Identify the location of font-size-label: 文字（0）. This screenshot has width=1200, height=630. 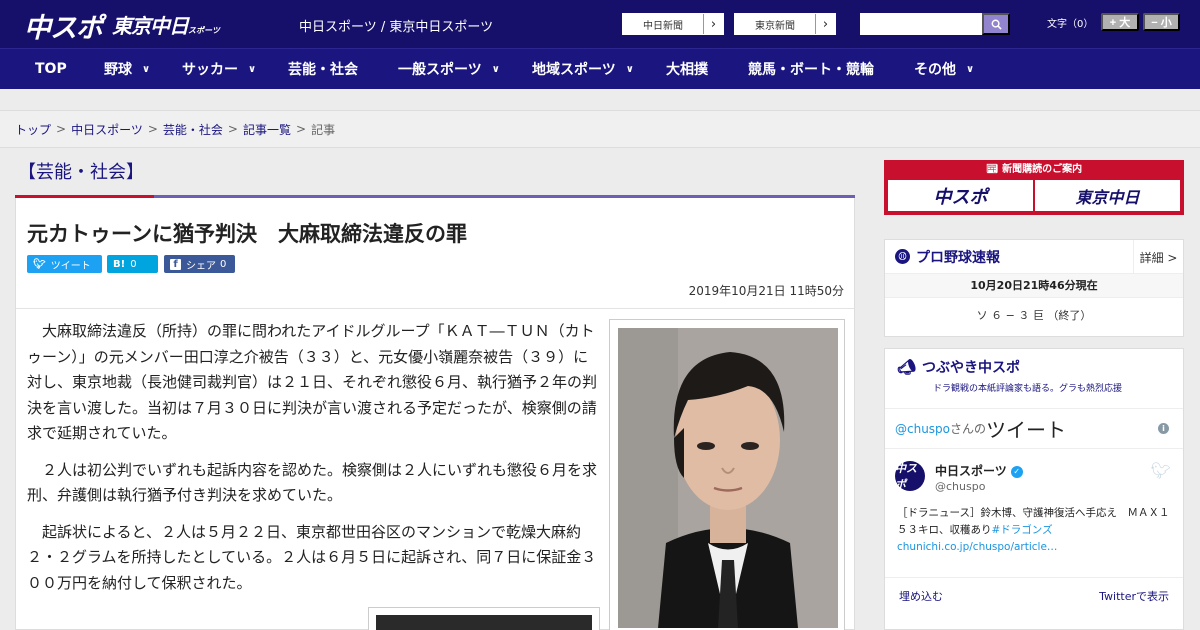
(1070, 24).